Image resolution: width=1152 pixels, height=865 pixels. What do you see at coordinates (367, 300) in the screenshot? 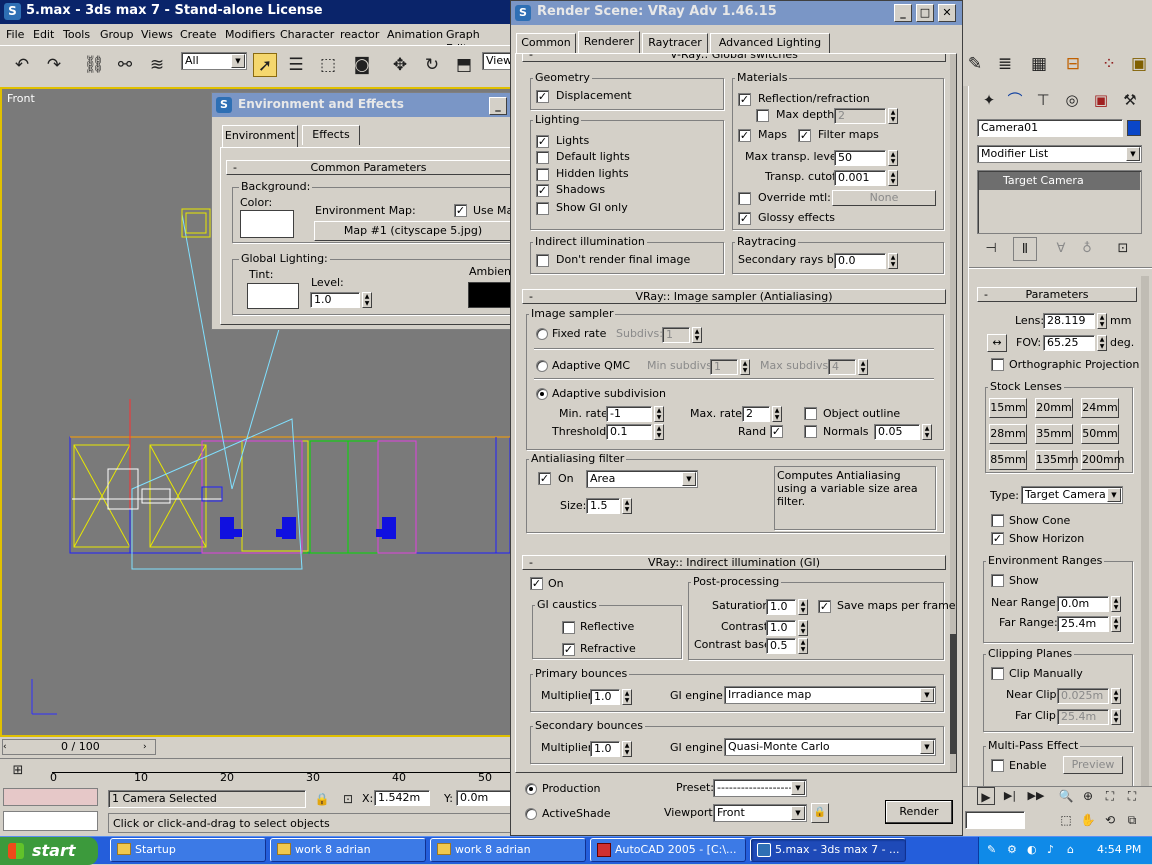
I see `level-spinner: ▲ ▼` at bounding box center [367, 300].